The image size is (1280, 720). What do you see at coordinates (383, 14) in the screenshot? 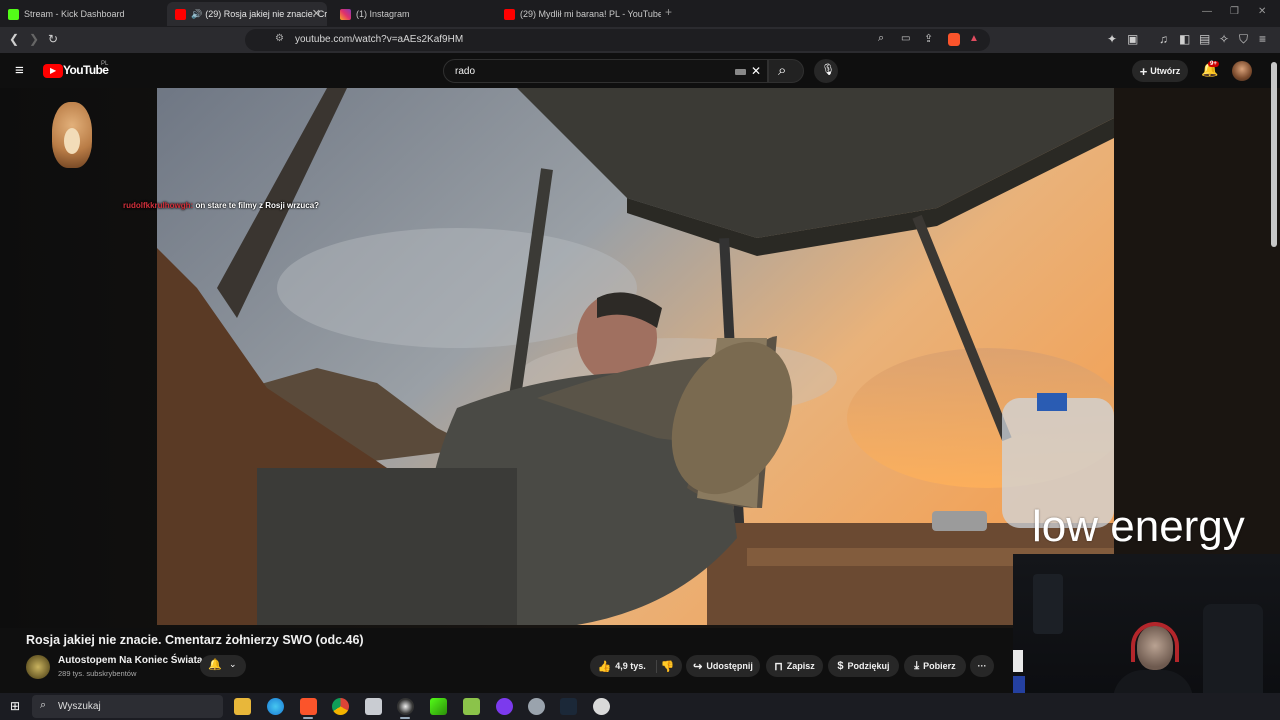
I see `tab-title: (1) Instagram` at bounding box center [383, 14].